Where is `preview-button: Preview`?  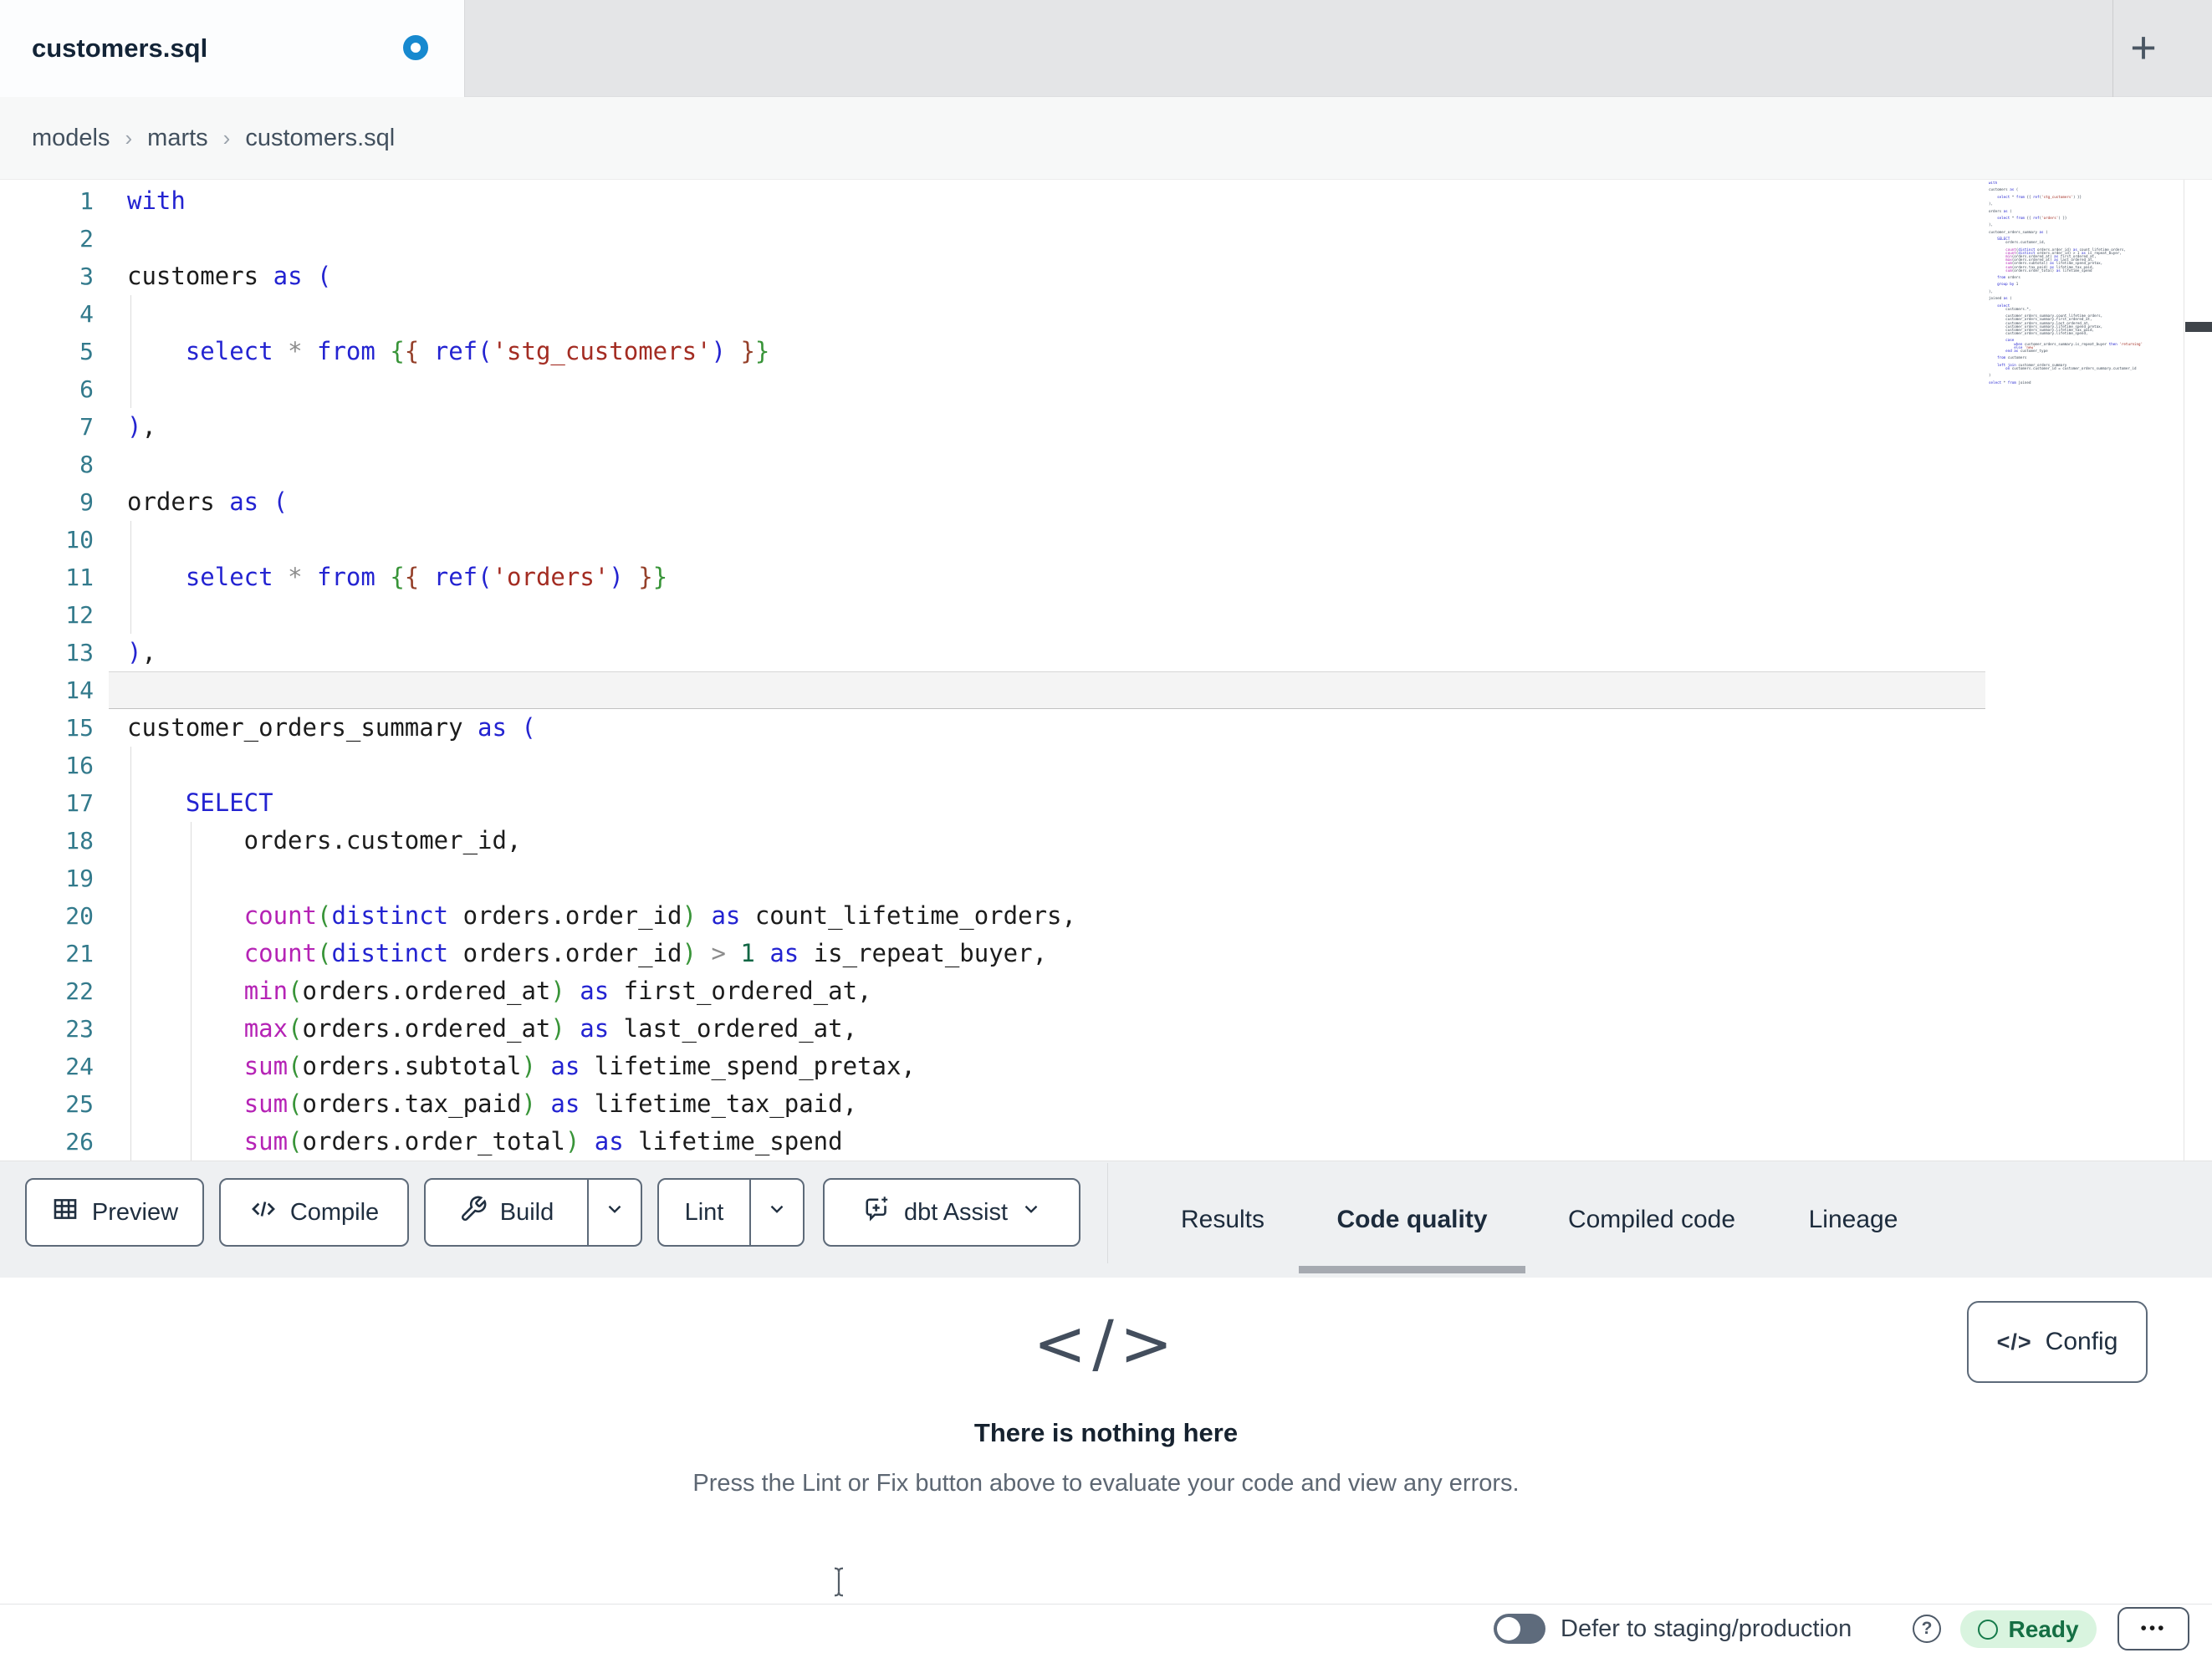 preview-button: Preview is located at coordinates (115, 1212).